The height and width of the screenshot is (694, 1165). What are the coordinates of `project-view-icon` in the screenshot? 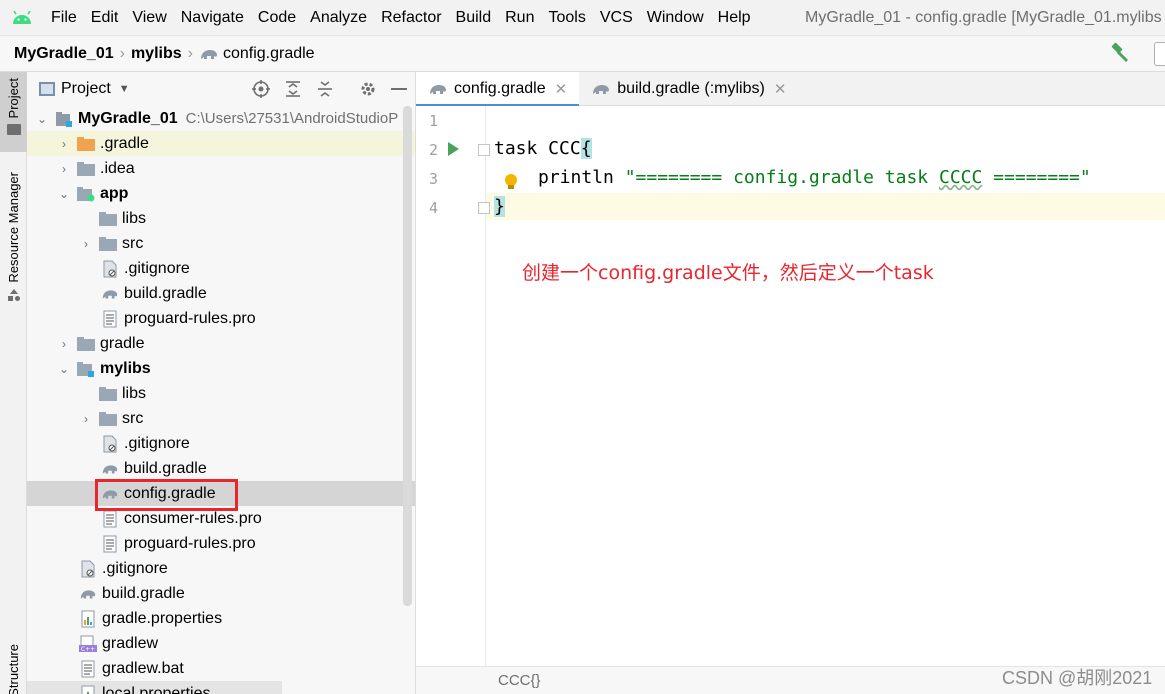 It's located at (47, 89).